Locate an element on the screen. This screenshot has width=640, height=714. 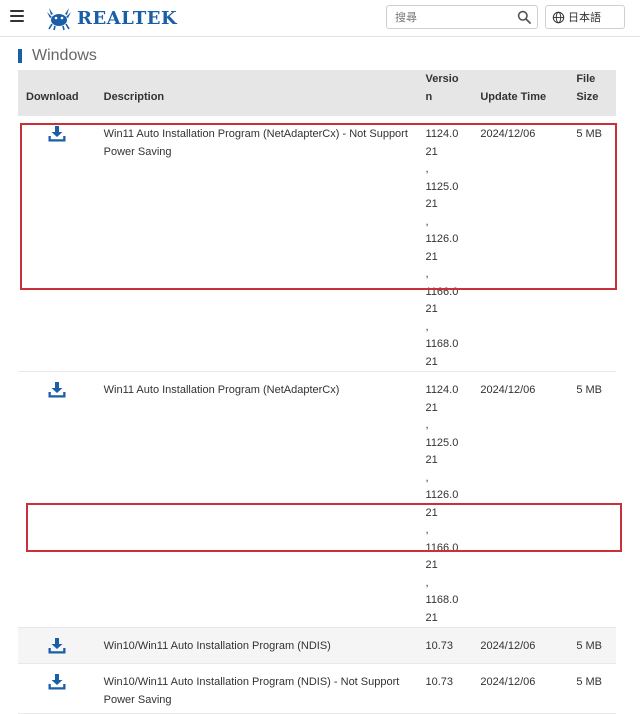
column-header-description: Description is located at coordinates (256, 93).